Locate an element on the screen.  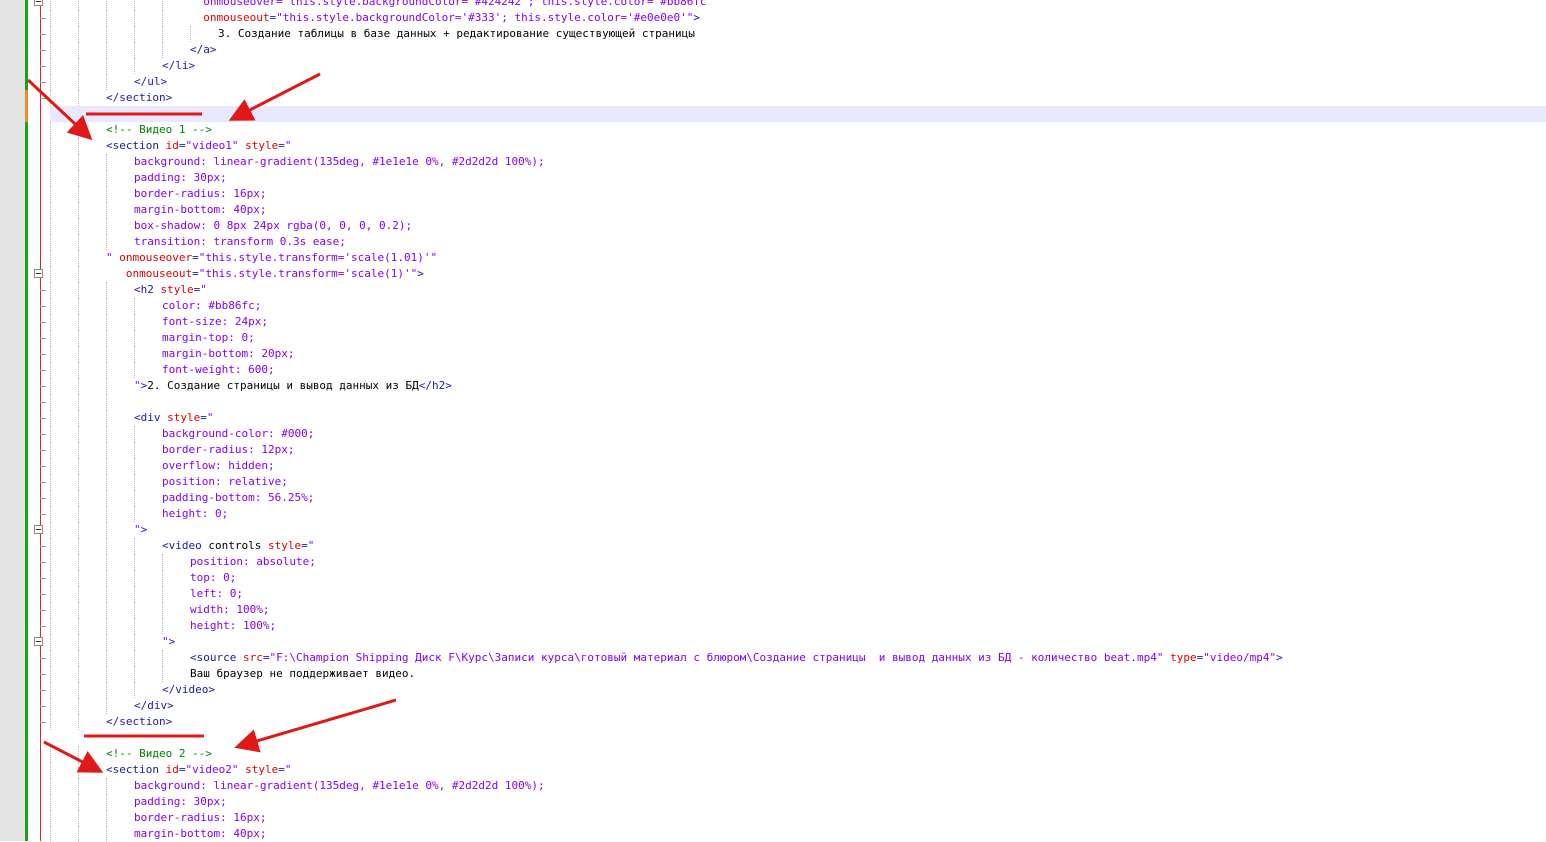
code-line: position: absolute; is located at coordinates (773, 562).